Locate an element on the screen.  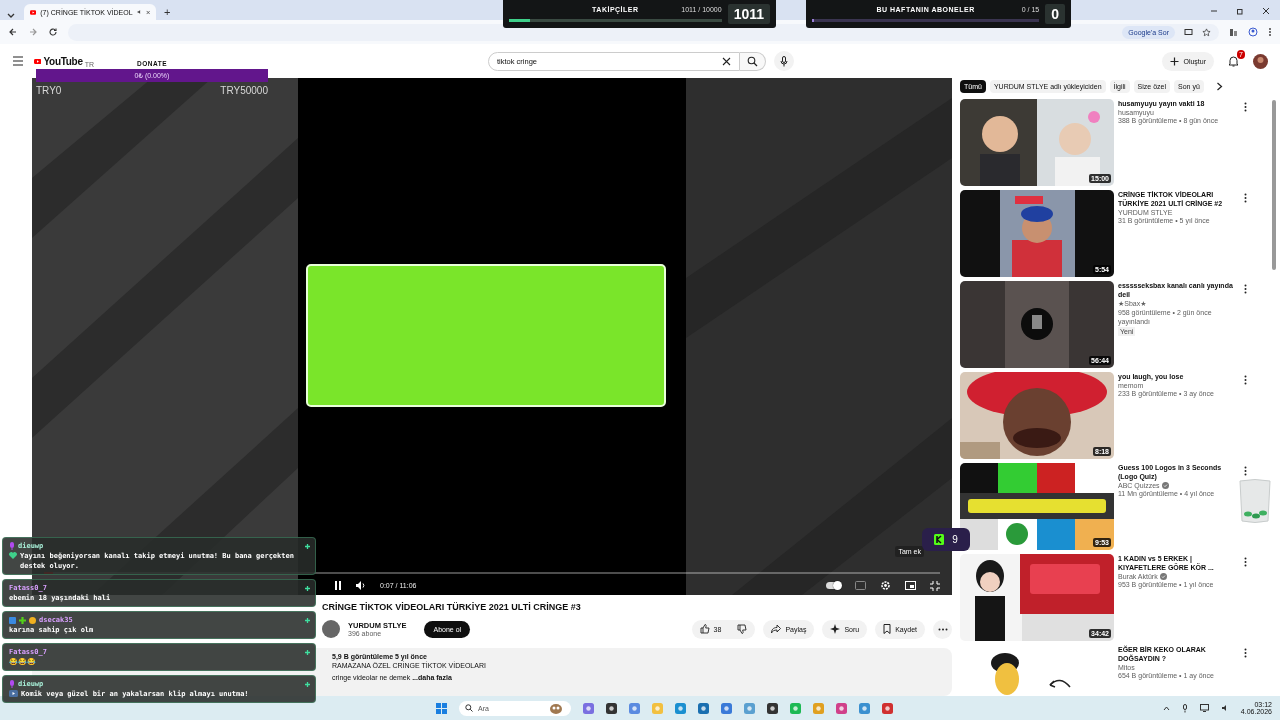
menu-icon is located at coordinates (18, 61).